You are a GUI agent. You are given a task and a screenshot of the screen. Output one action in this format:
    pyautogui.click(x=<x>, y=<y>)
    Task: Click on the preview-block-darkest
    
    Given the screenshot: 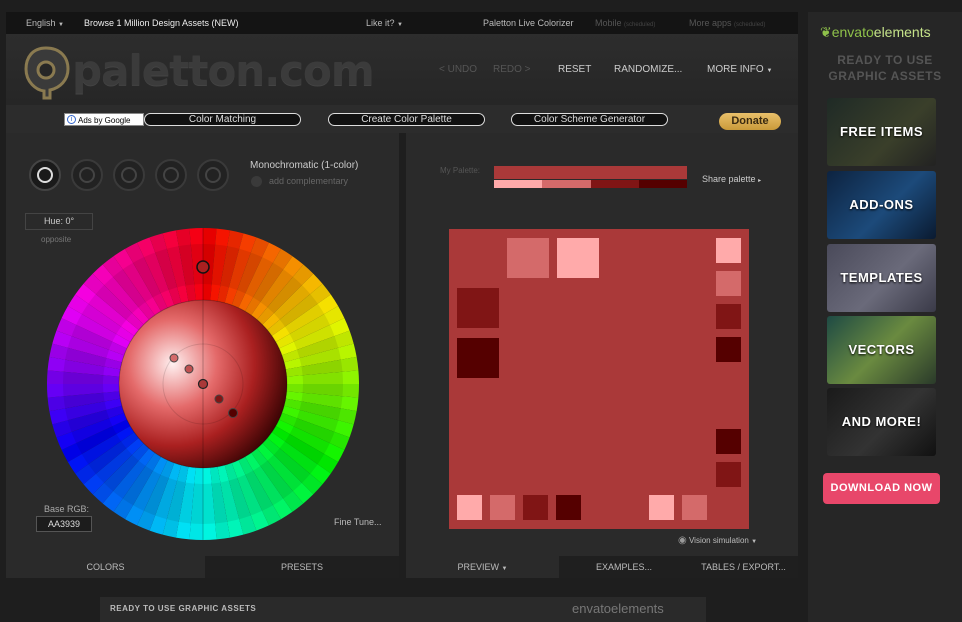 What is the action you would take?
    pyautogui.click(x=478, y=358)
    